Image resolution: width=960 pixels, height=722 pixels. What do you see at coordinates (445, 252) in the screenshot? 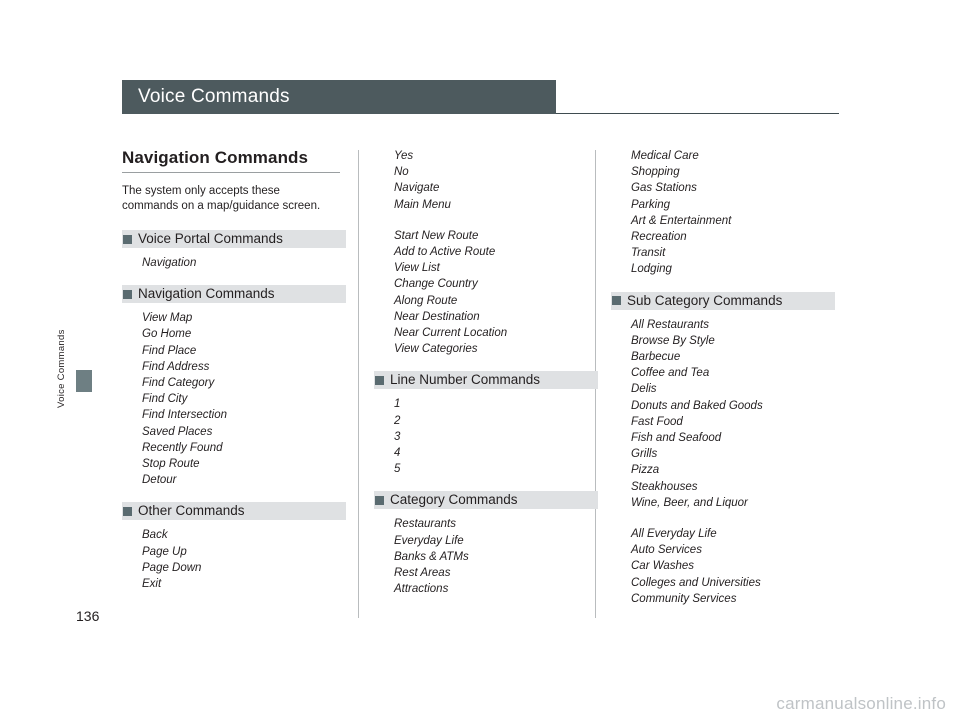
I see `list-item: Add to Active Route` at bounding box center [445, 252].